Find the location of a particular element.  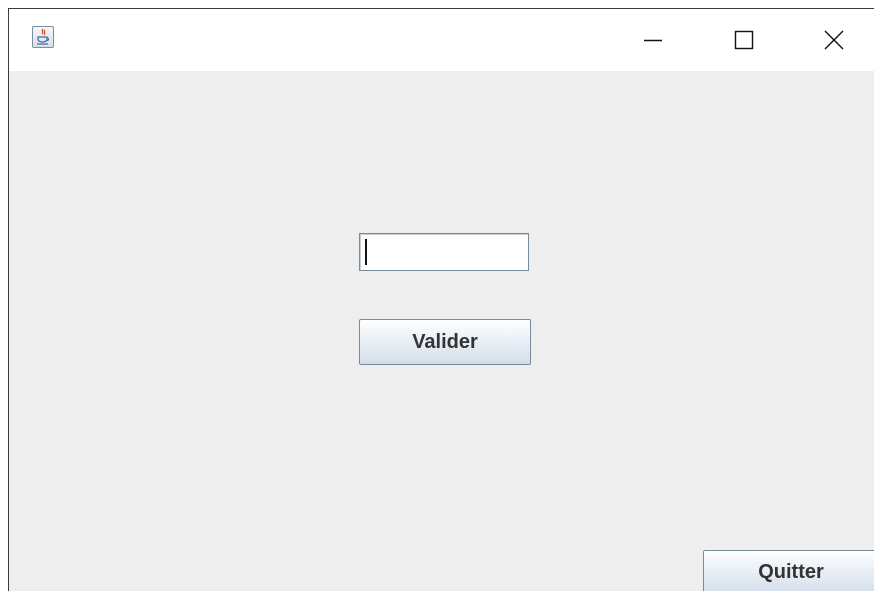

close-icon is located at coordinates (834, 40).